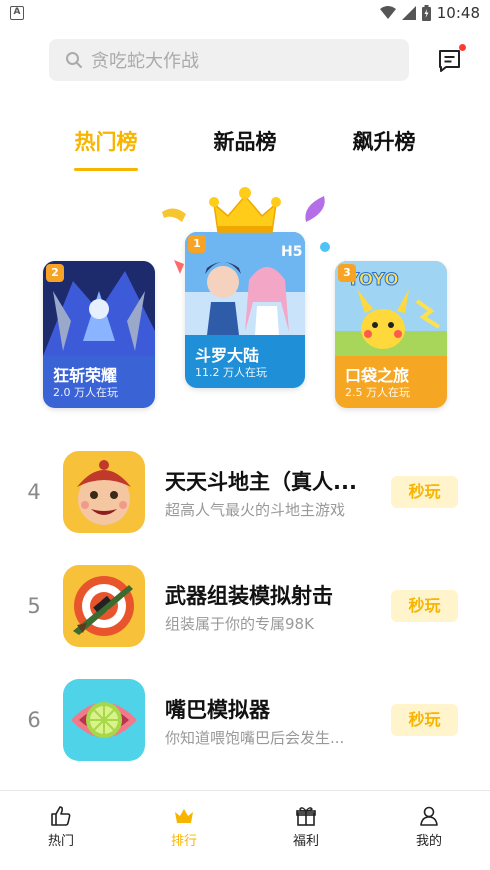  Describe the element at coordinates (34, 720) in the screenshot. I see `rank-number: 6` at that location.